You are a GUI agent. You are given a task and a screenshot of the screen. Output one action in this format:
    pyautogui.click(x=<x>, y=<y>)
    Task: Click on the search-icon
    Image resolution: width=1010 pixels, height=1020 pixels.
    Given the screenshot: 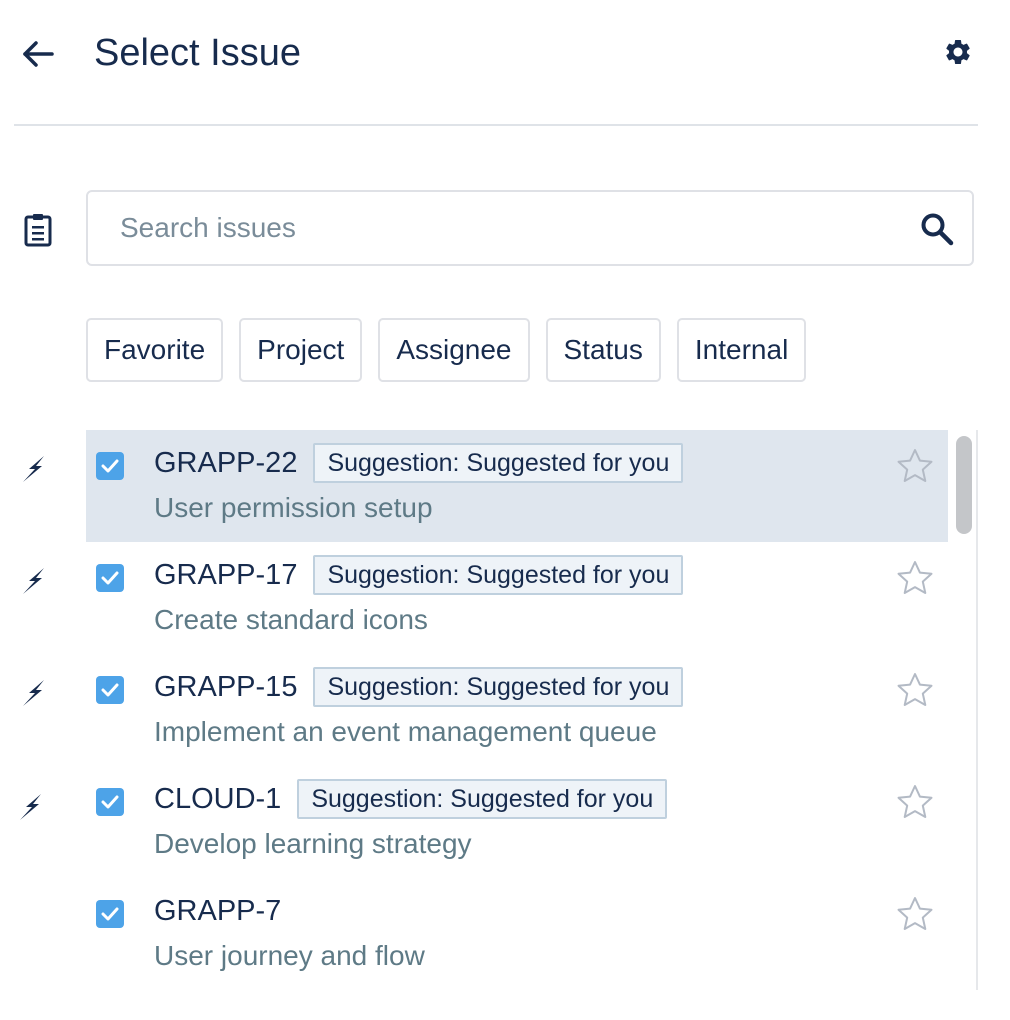 What is the action you would take?
    pyautogui.click(x=937, y=229)
    